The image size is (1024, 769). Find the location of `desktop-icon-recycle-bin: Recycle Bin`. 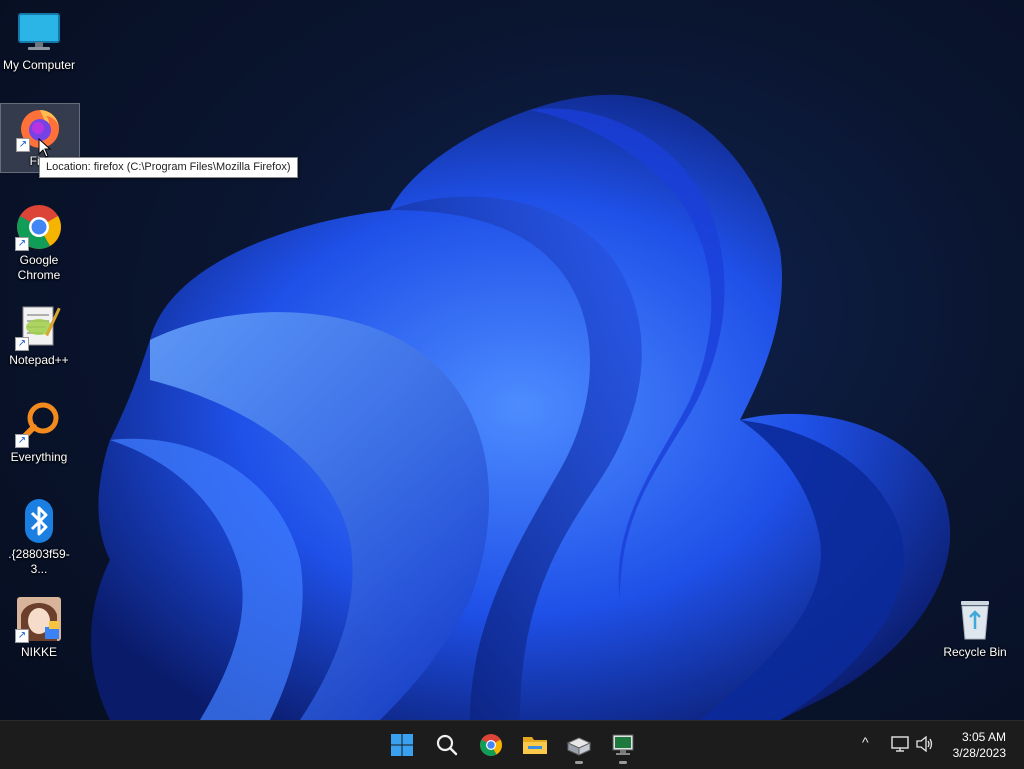

desktop-icon-recycle-bin: Recycle Bin is located at coordinates (975, 627).